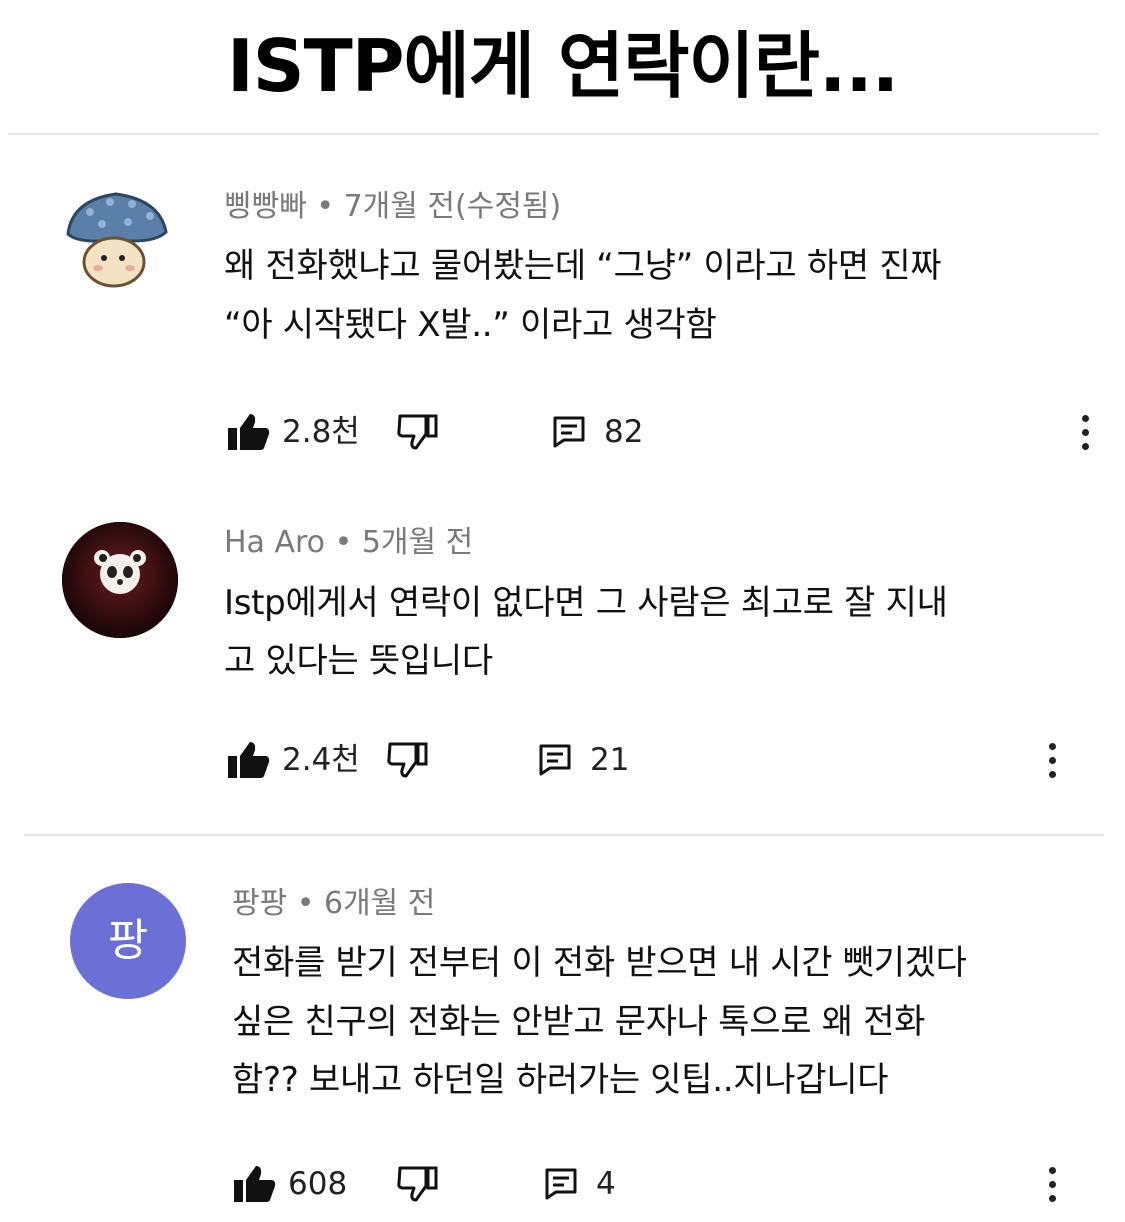 Image resolution: width=1125 pixels, height=1222 pixels. I want to click on comment-text-line: 전화를 받기 전부터 이 전화 받으면 내 시간 뺏기겠다, so click(599, 963).